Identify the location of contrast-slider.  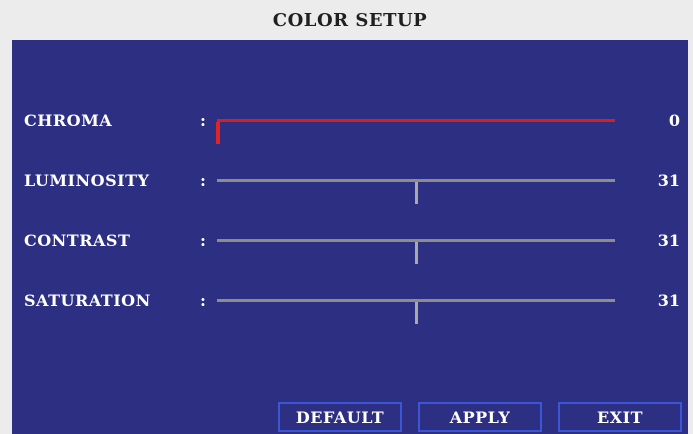
(416, 251).